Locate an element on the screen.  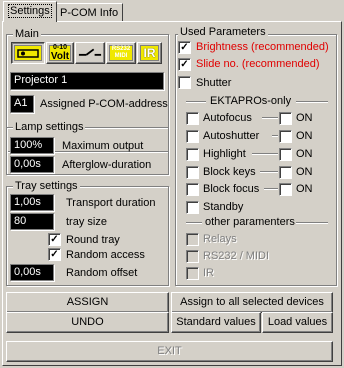
switch-button is located at coordinates (90, 53).